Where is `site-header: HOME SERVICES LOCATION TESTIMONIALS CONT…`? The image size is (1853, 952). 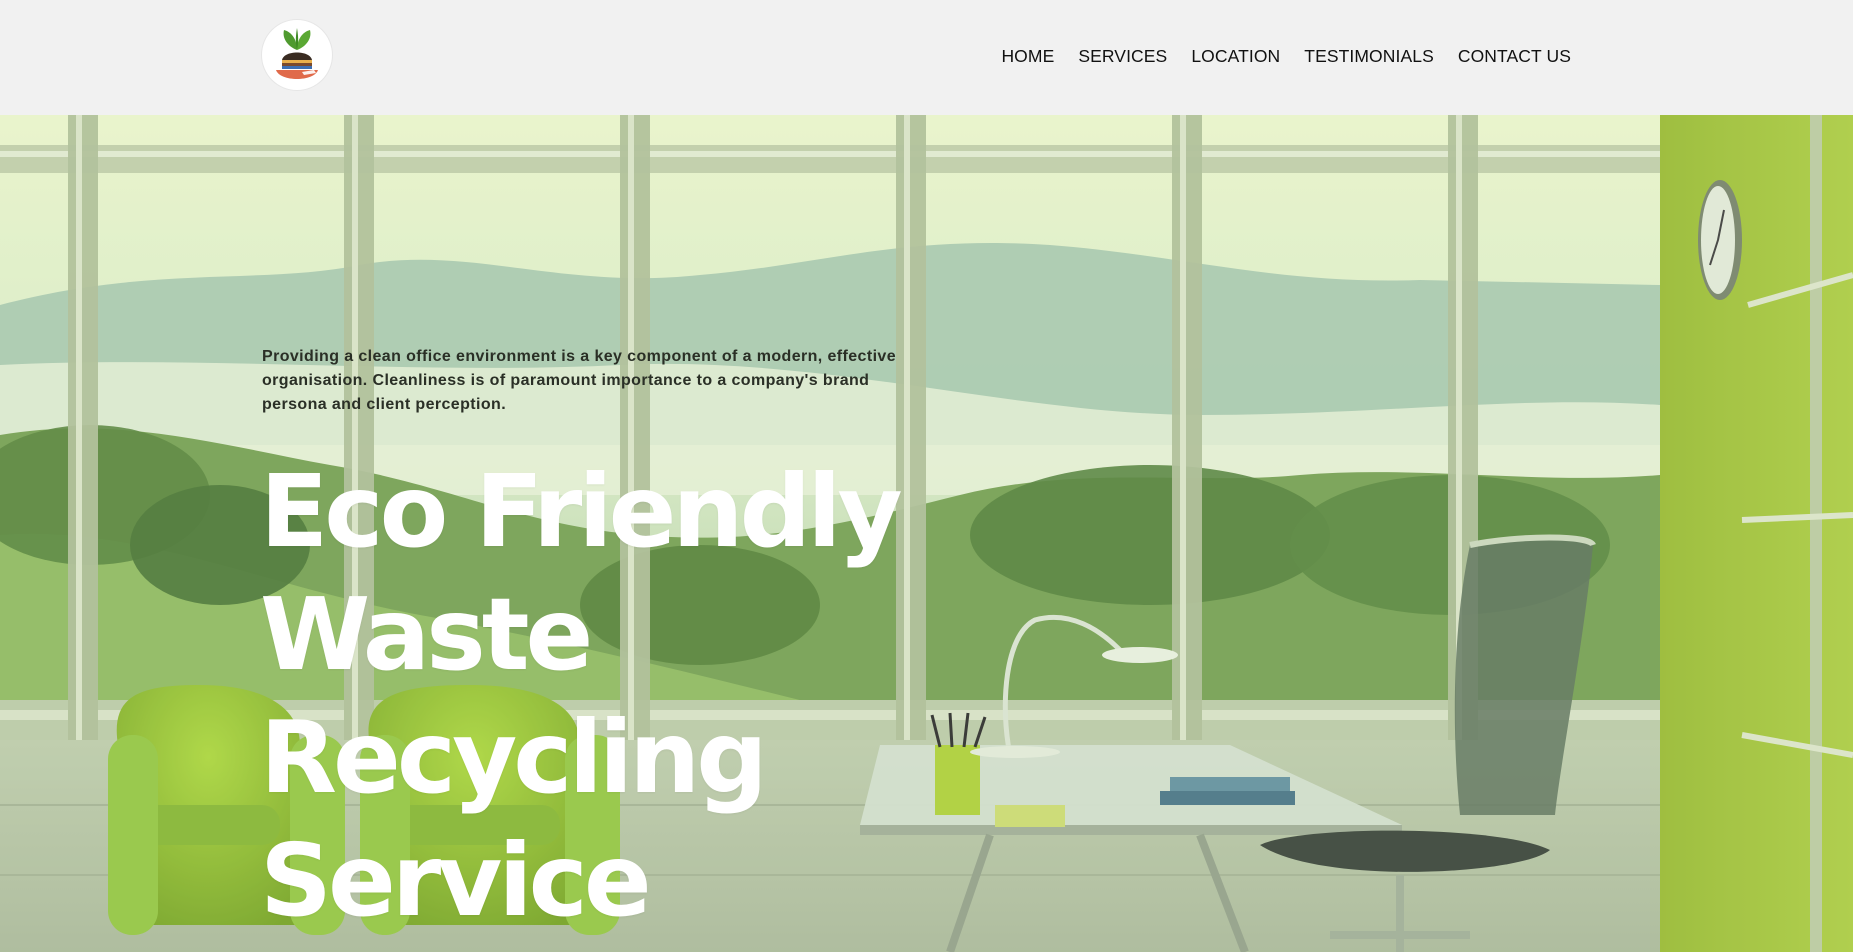 site-header: HOME SERVICES LOCATION TESTIMONIALS CONT… is located at coordinates (926, 57).